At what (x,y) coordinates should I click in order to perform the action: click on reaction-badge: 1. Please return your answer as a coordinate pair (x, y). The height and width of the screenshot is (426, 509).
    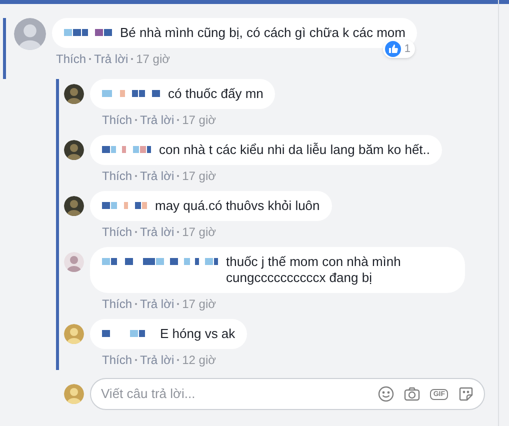
    Looking at the image, I should click on (399, 49).